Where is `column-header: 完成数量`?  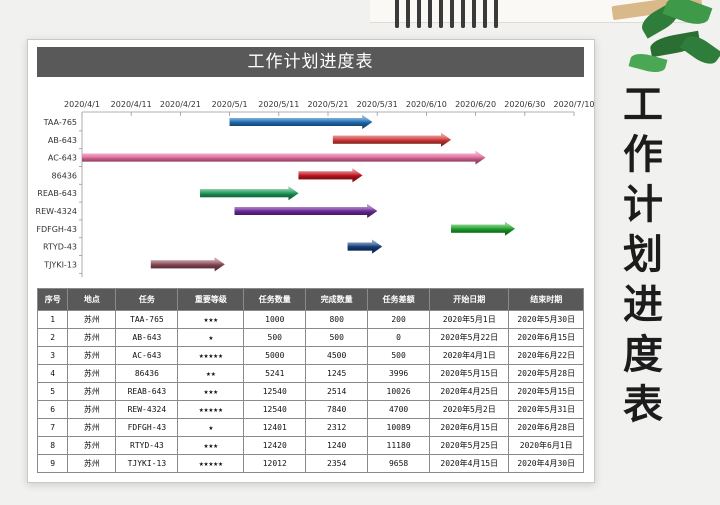 column-header: 完成数量 is located at coordinates (337, 299).